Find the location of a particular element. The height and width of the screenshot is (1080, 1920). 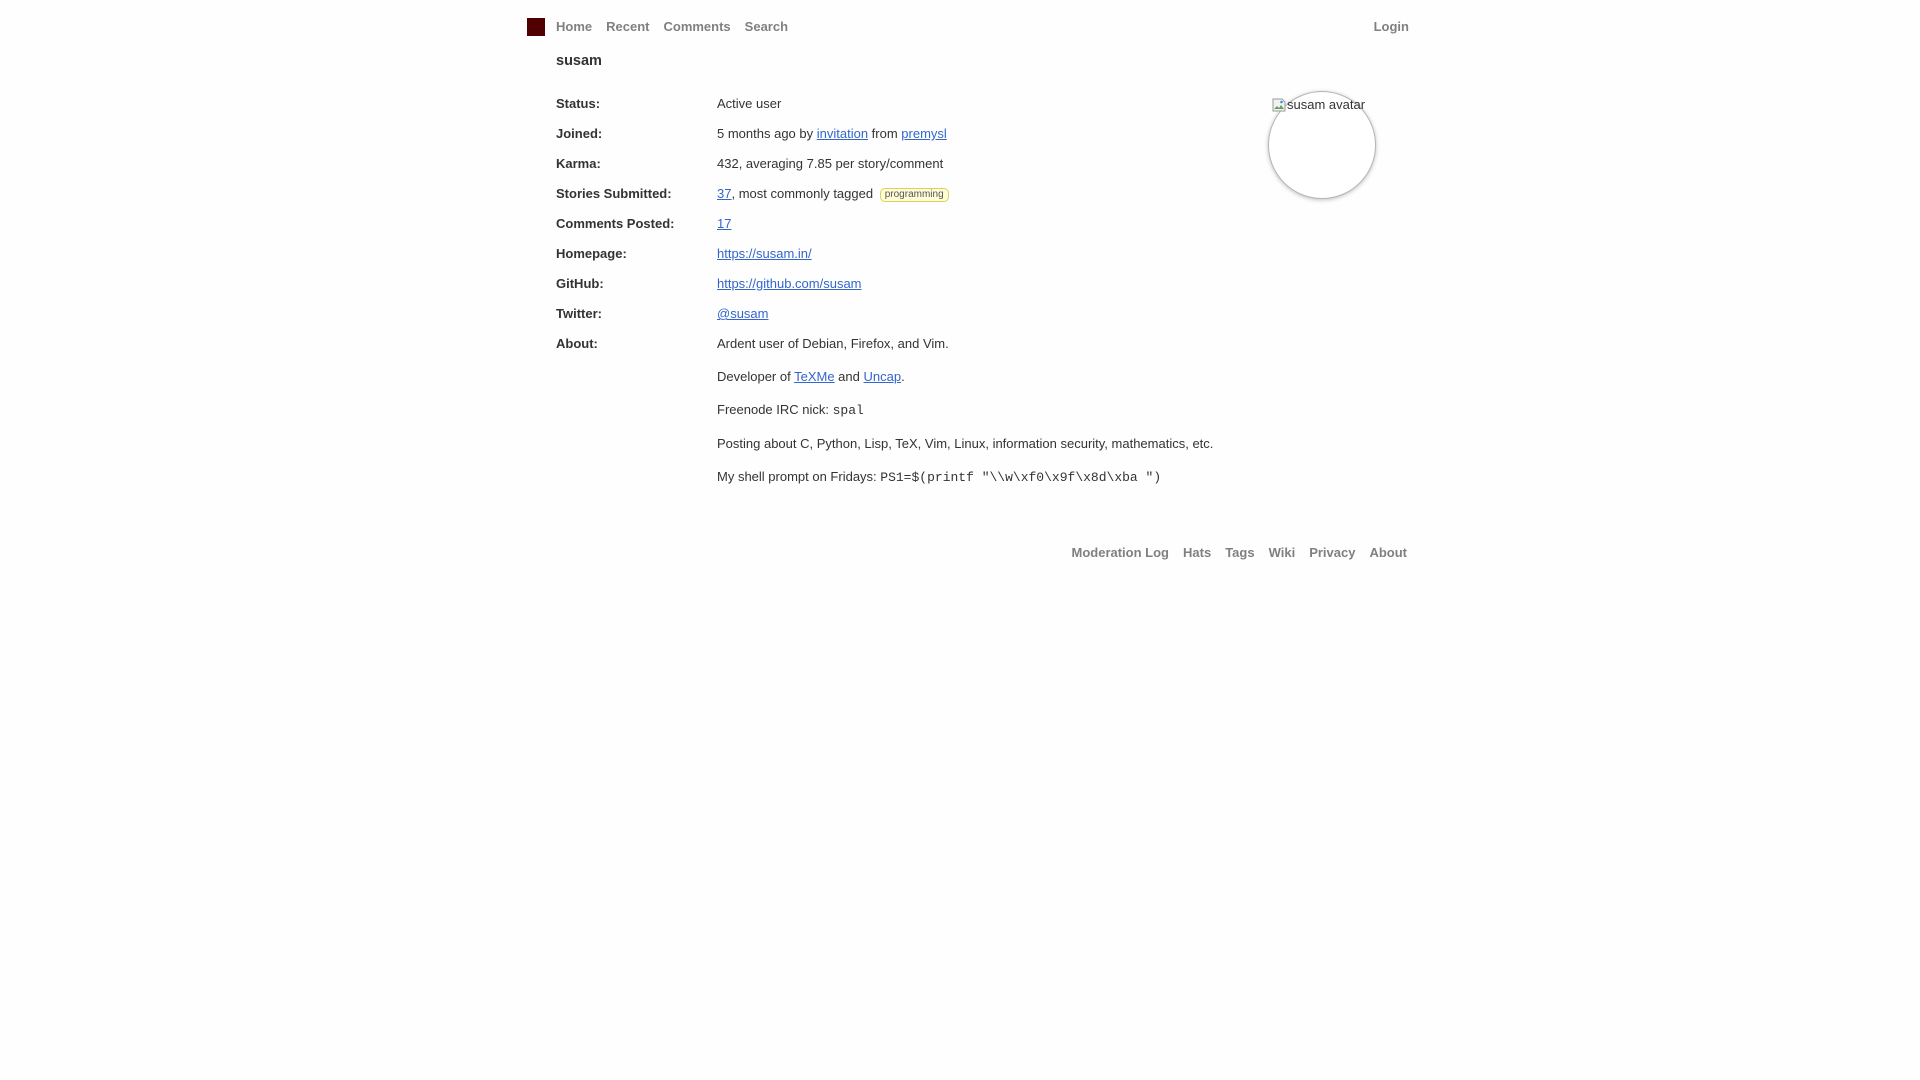

inviter-link: premysl is located at coordinates (924, 133).